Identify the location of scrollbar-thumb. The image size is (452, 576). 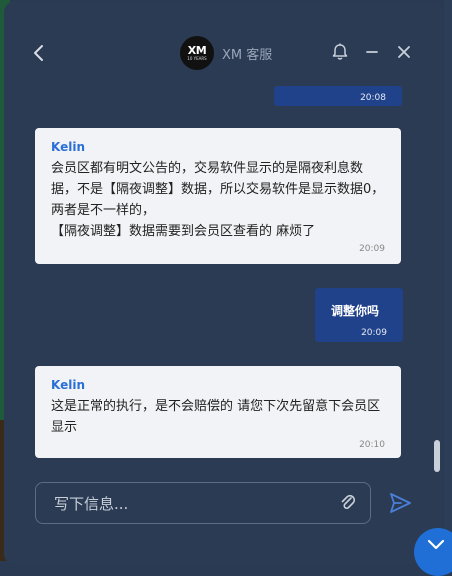
(437, 456).